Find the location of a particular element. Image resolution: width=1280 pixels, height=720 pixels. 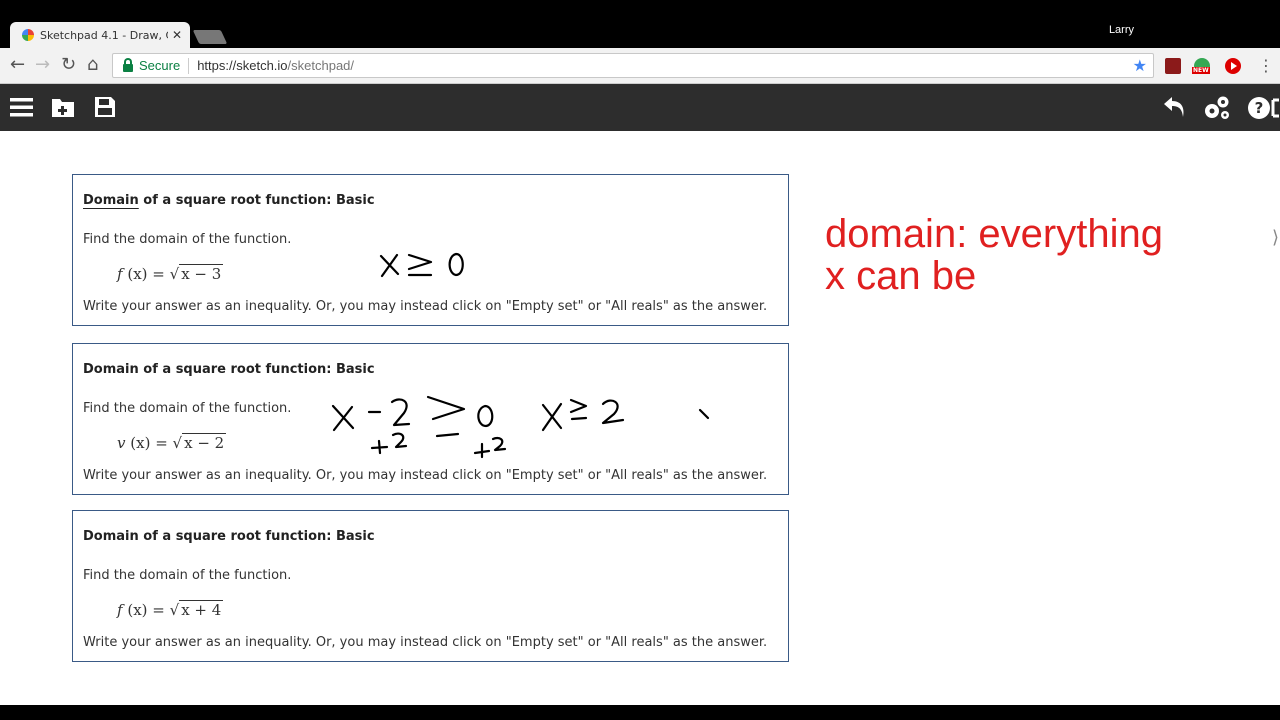

settings-icon is located at coordinates (1217, 108).